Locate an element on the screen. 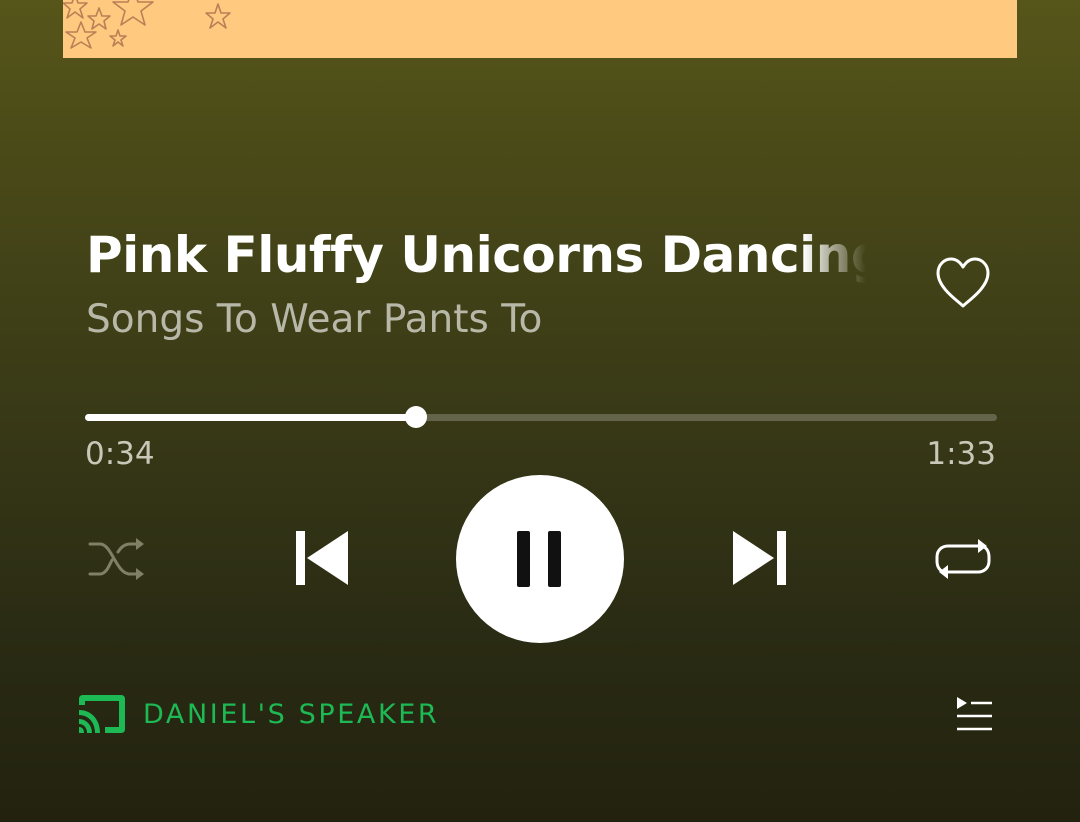 The height and width of the screenshot is (822, 1080). shuffle-icon is located at coordinates (116, 559).